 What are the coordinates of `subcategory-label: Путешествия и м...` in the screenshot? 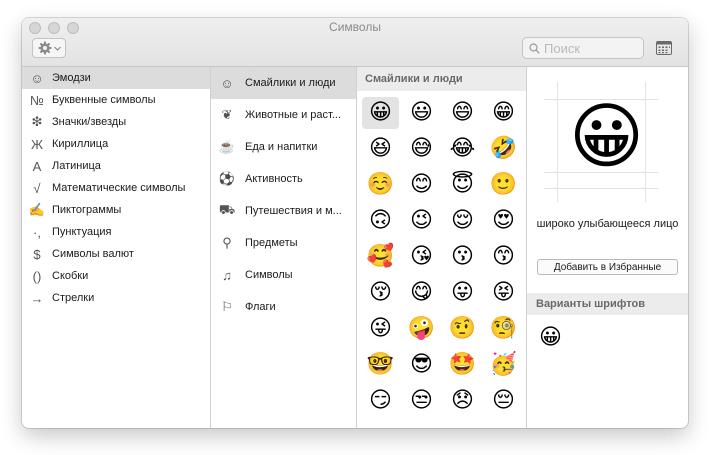 It's located at (293, 211).